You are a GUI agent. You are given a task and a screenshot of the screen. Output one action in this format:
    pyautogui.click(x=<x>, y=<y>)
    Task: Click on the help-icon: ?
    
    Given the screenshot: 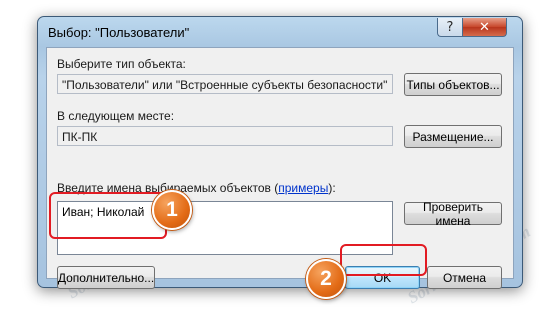 What is the action you would take?
    pyautogui.click(x=450, y=27)
    